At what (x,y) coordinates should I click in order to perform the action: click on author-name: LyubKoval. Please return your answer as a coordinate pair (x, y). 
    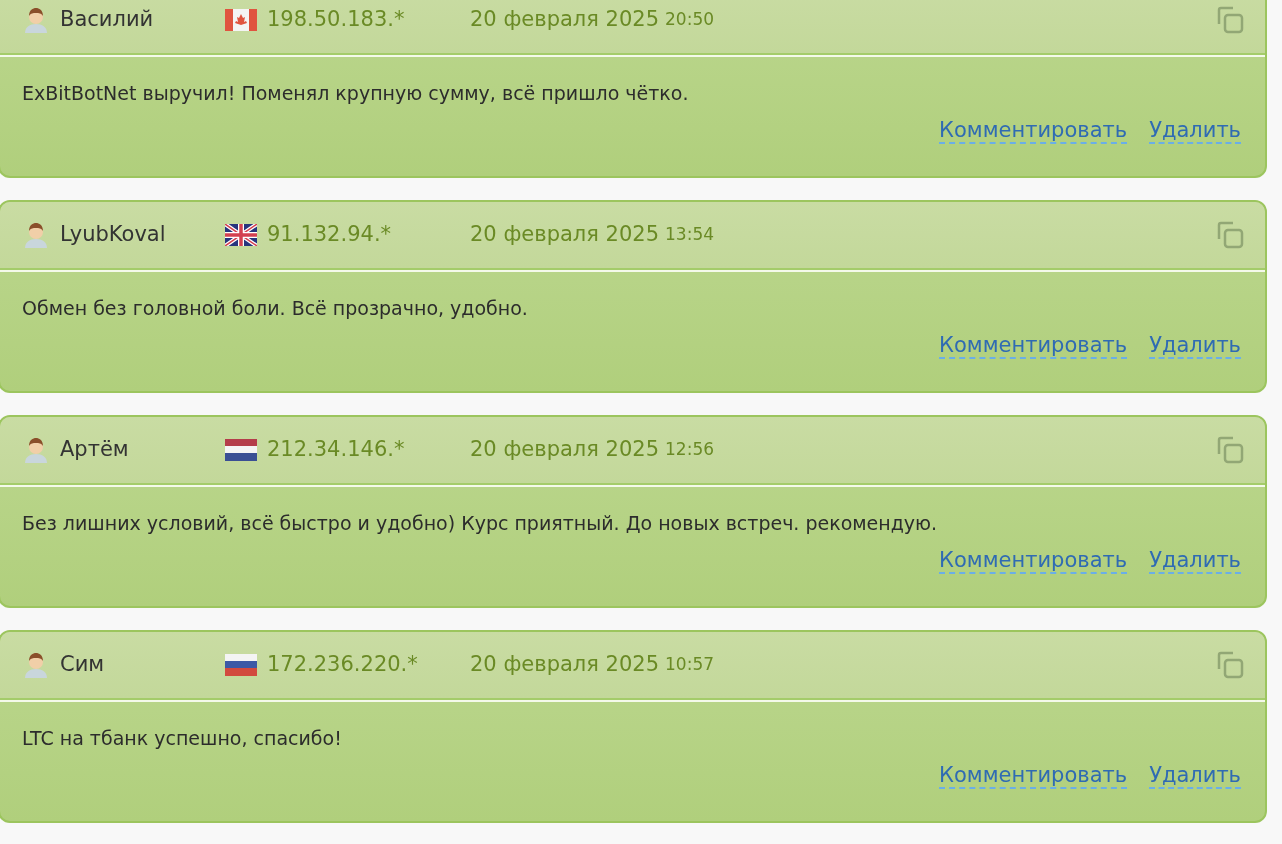
    Looking at the image, I should click on (113, 235).